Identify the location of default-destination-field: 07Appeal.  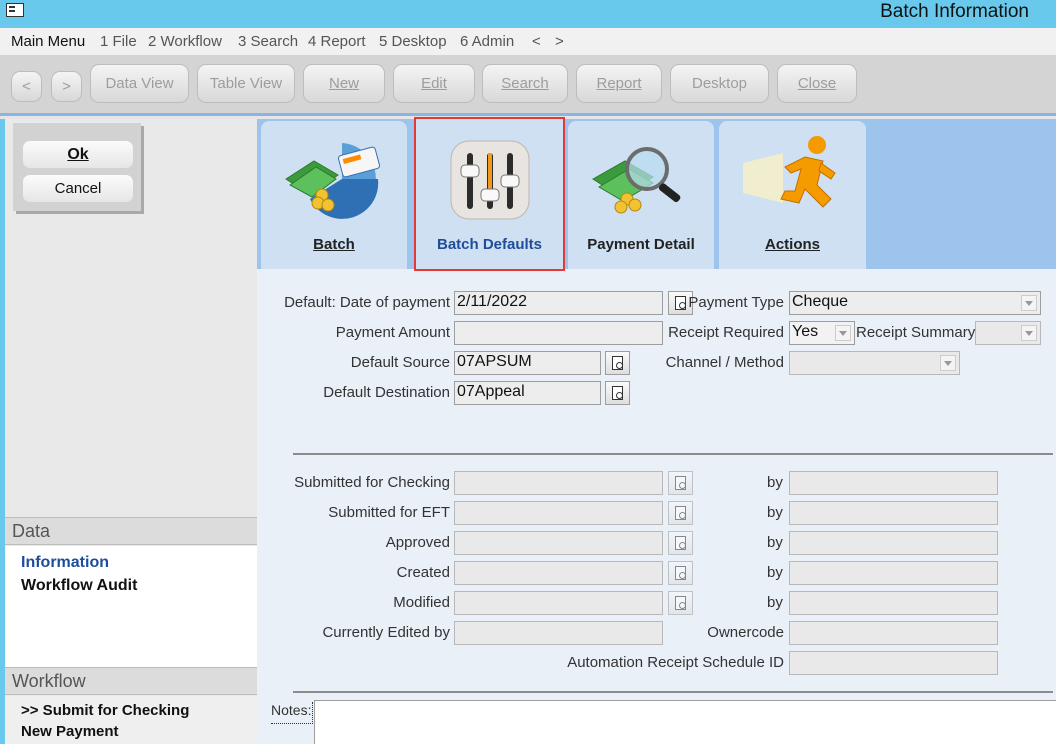
(527, 393).